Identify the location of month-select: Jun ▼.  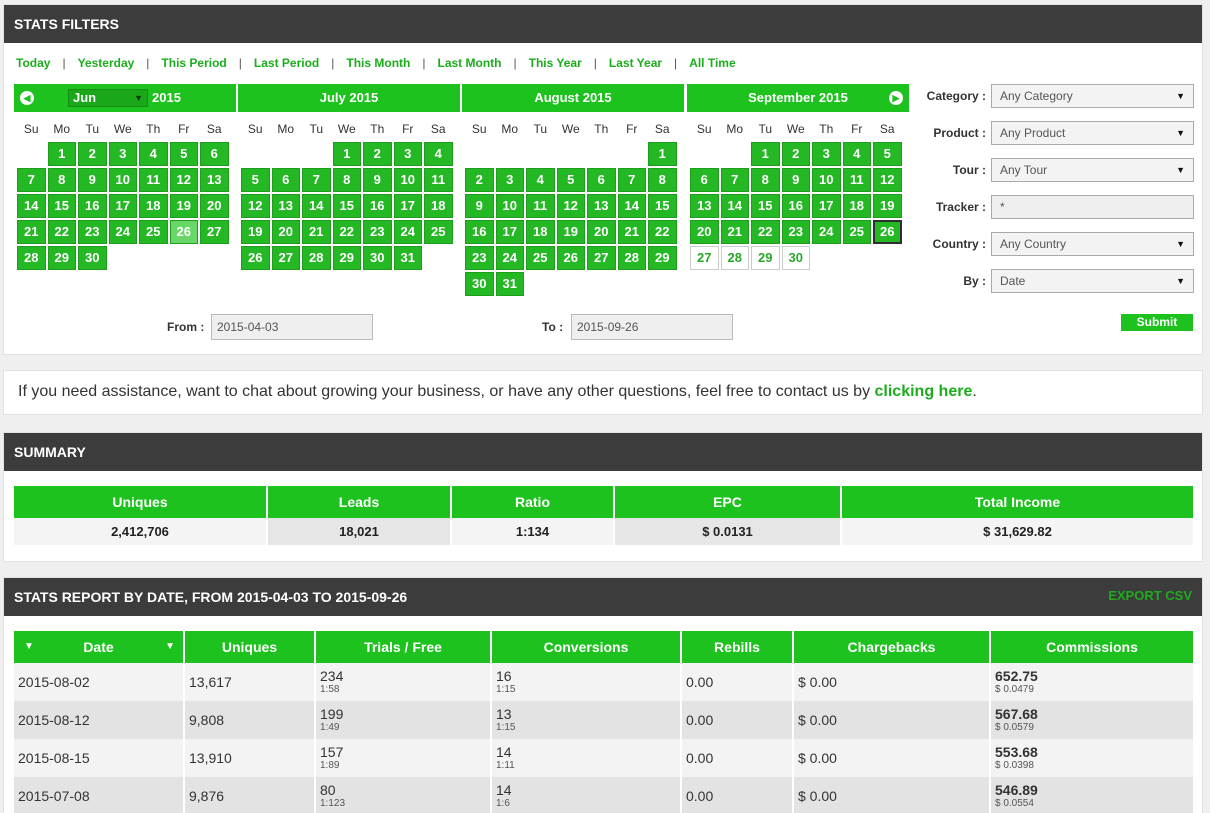
(108, 98).